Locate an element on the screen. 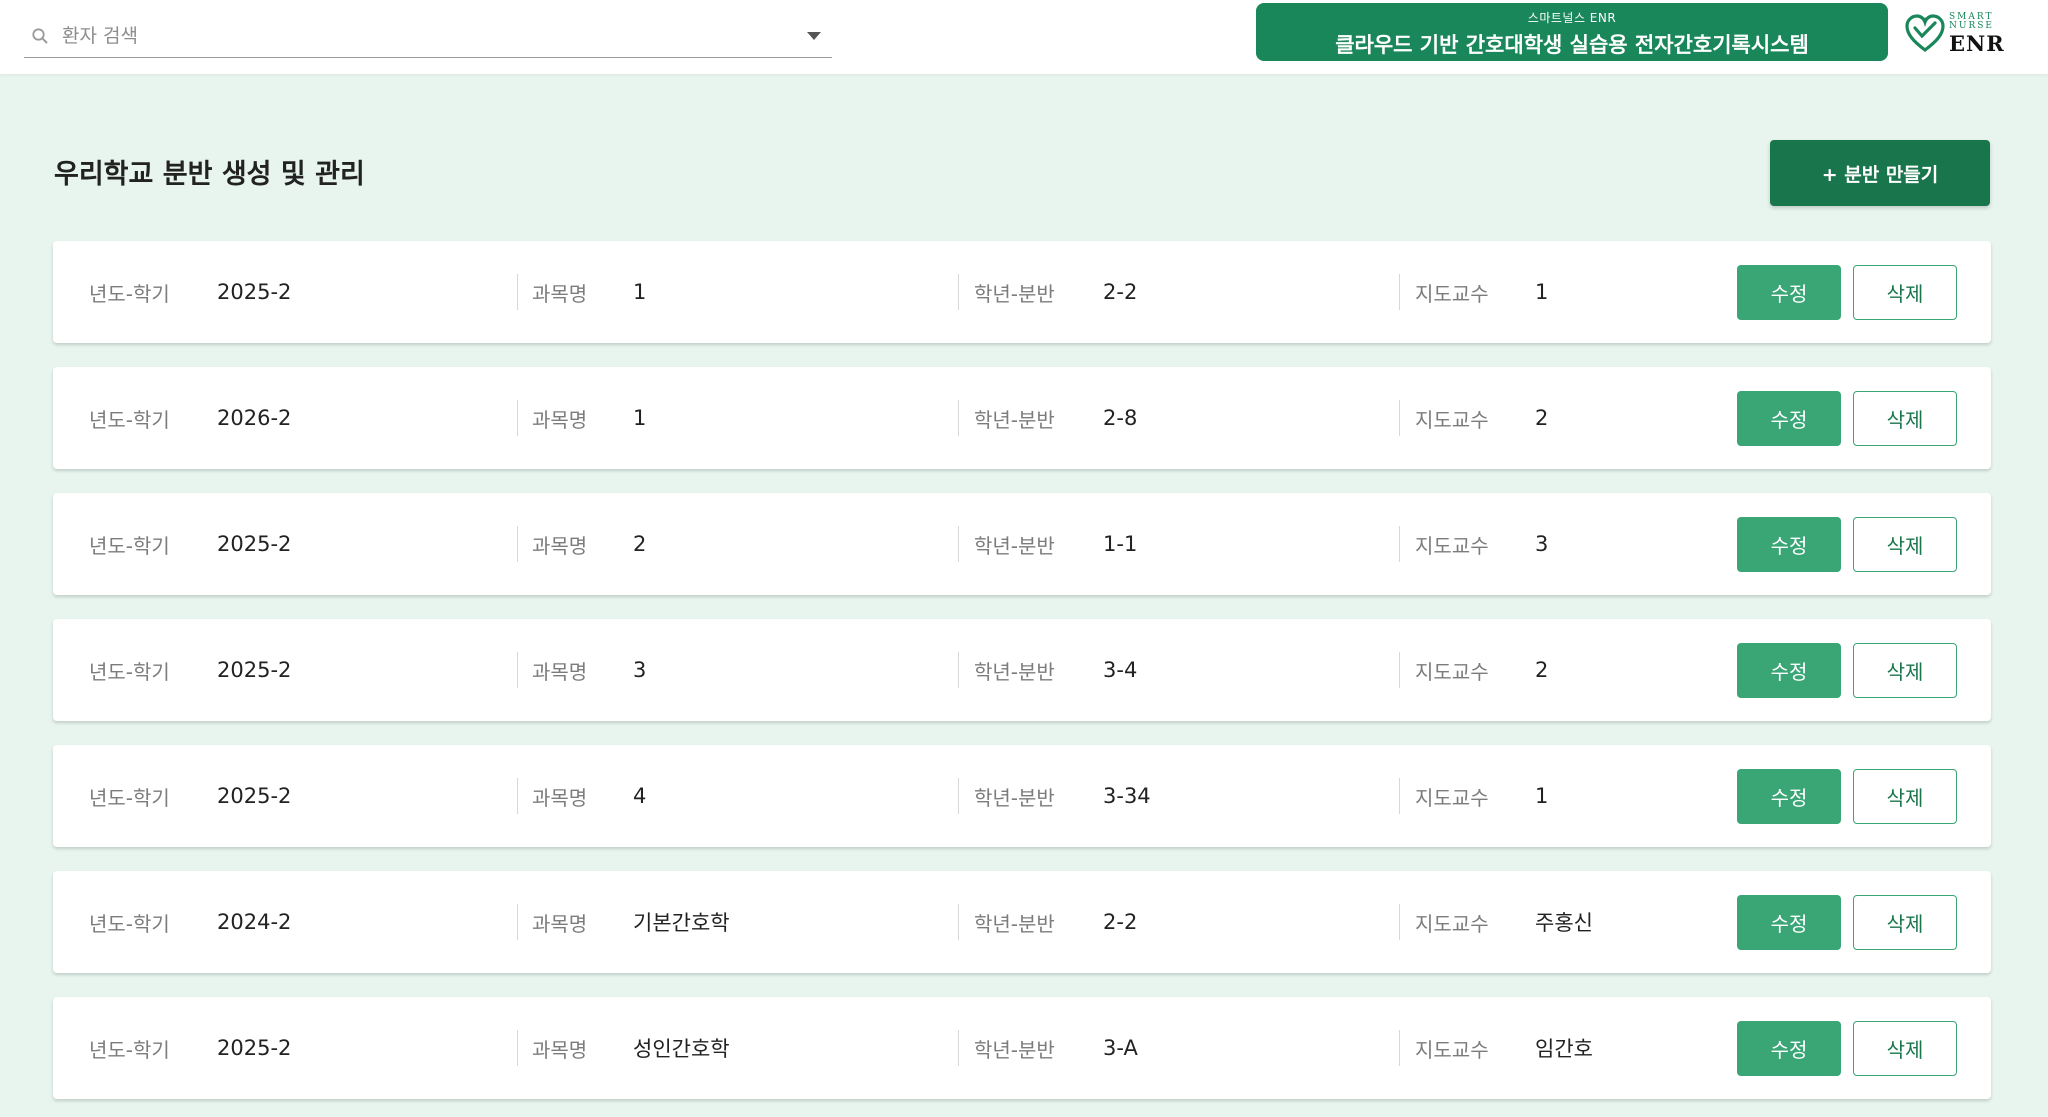 Image resolution: width=2048 pixels, height=1117 pixels. patient-search is located at coordinates (428, 36).